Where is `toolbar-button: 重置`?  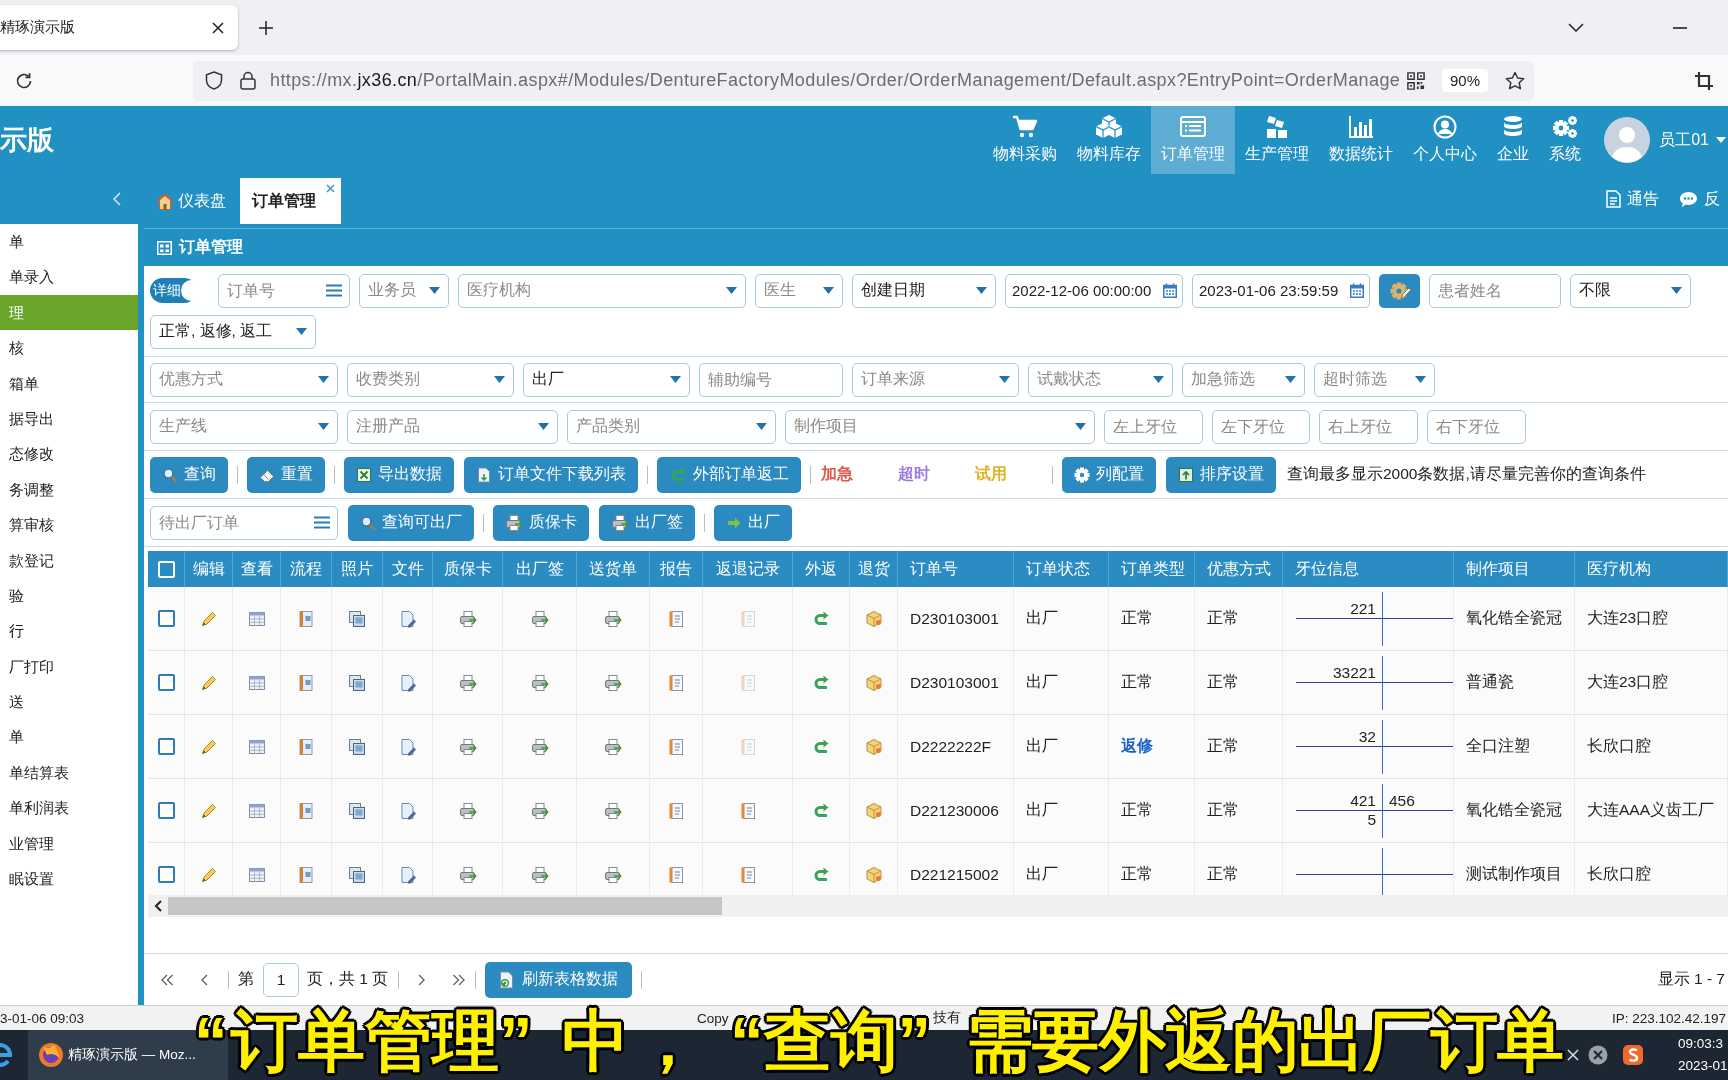 toolbar-button: 重置 is located at coordinates (286, 474).